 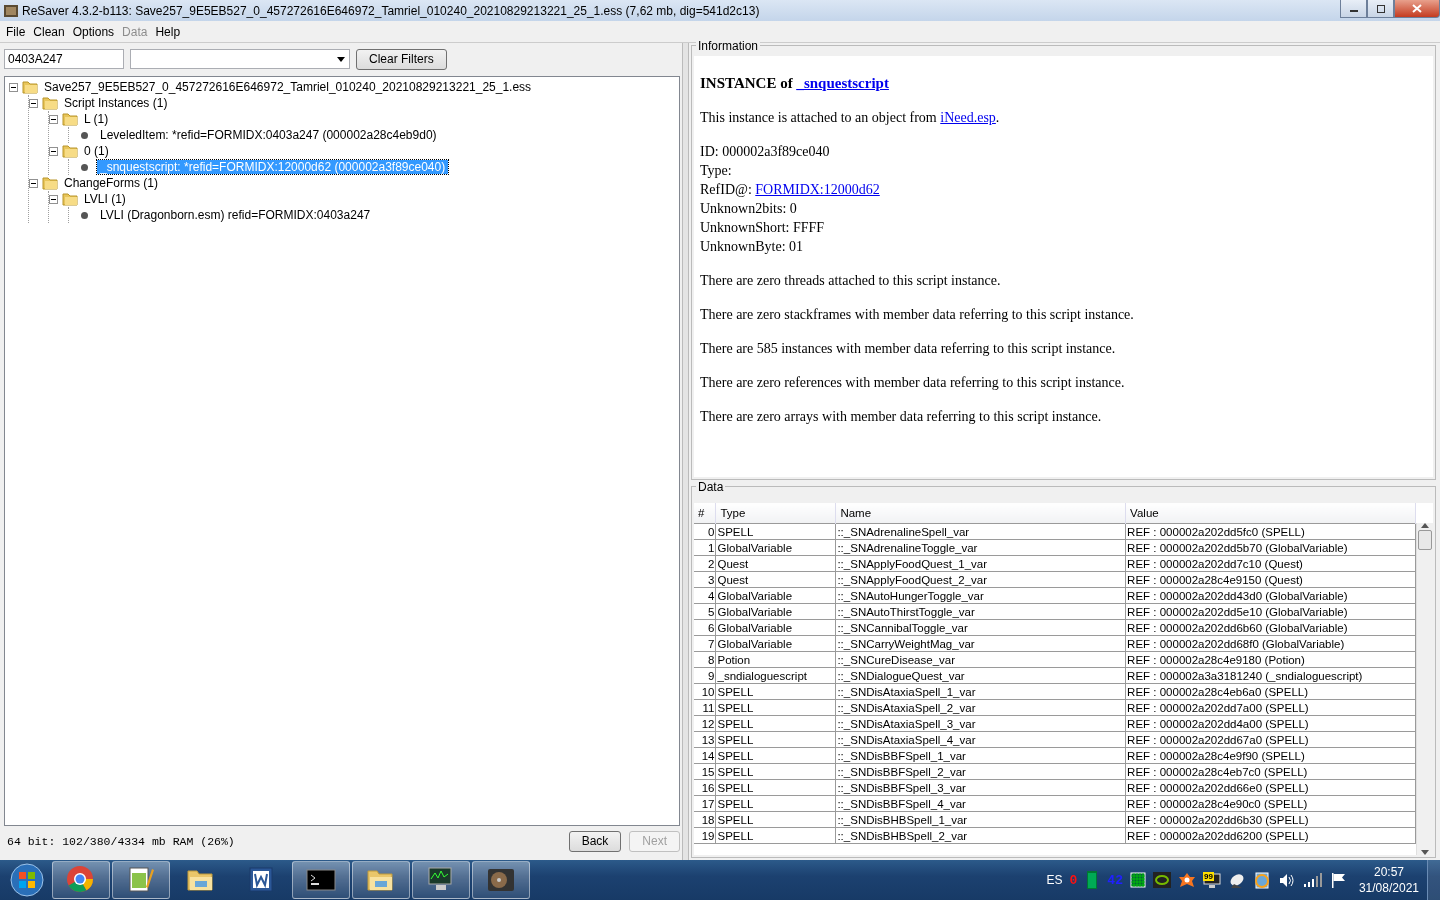 I want to click on show-desktop-button, so click(x=1433, y=880).